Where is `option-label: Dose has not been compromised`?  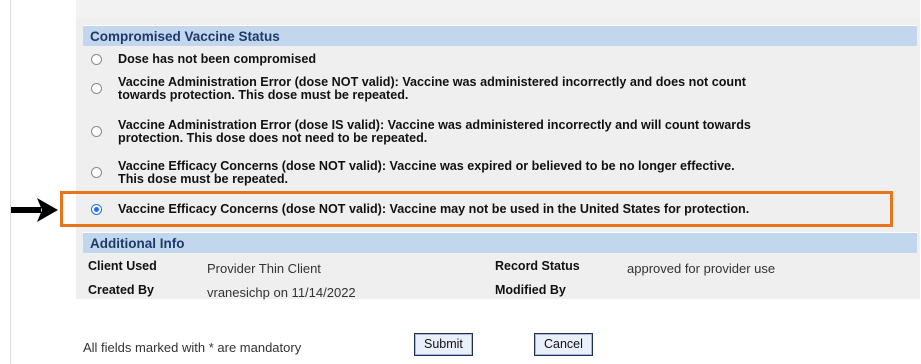
option-label: Dose has not been compromised is located at coordinates (217, 59).